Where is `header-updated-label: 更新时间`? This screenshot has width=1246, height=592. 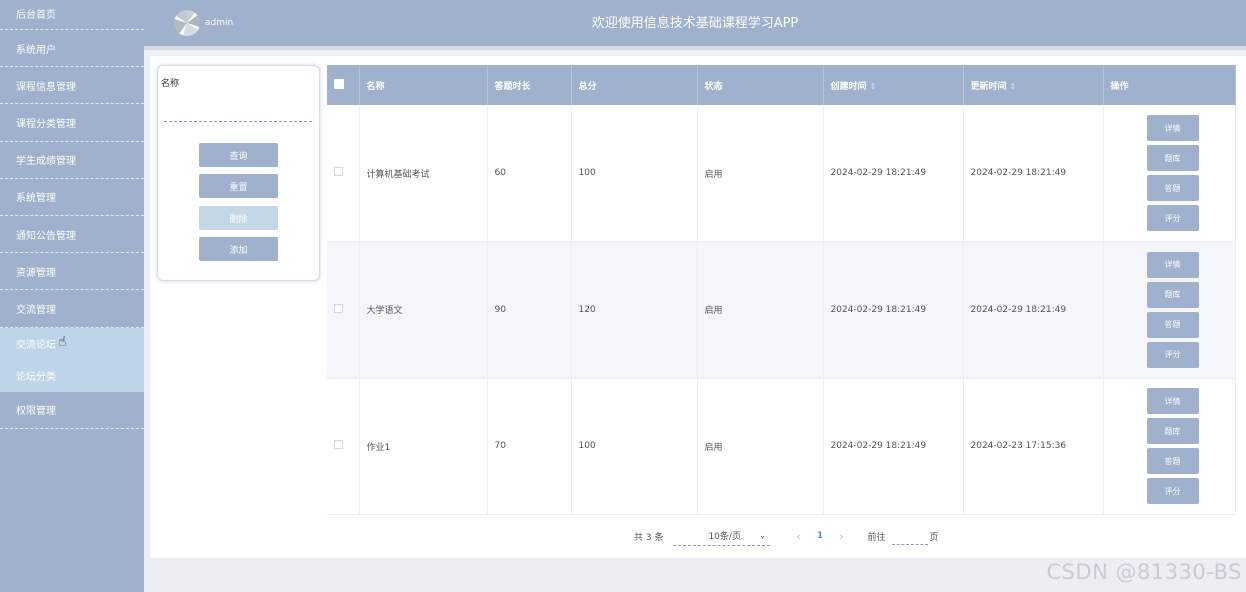 header-updated-label: 更新时间 is located at coordinates (988, 86).